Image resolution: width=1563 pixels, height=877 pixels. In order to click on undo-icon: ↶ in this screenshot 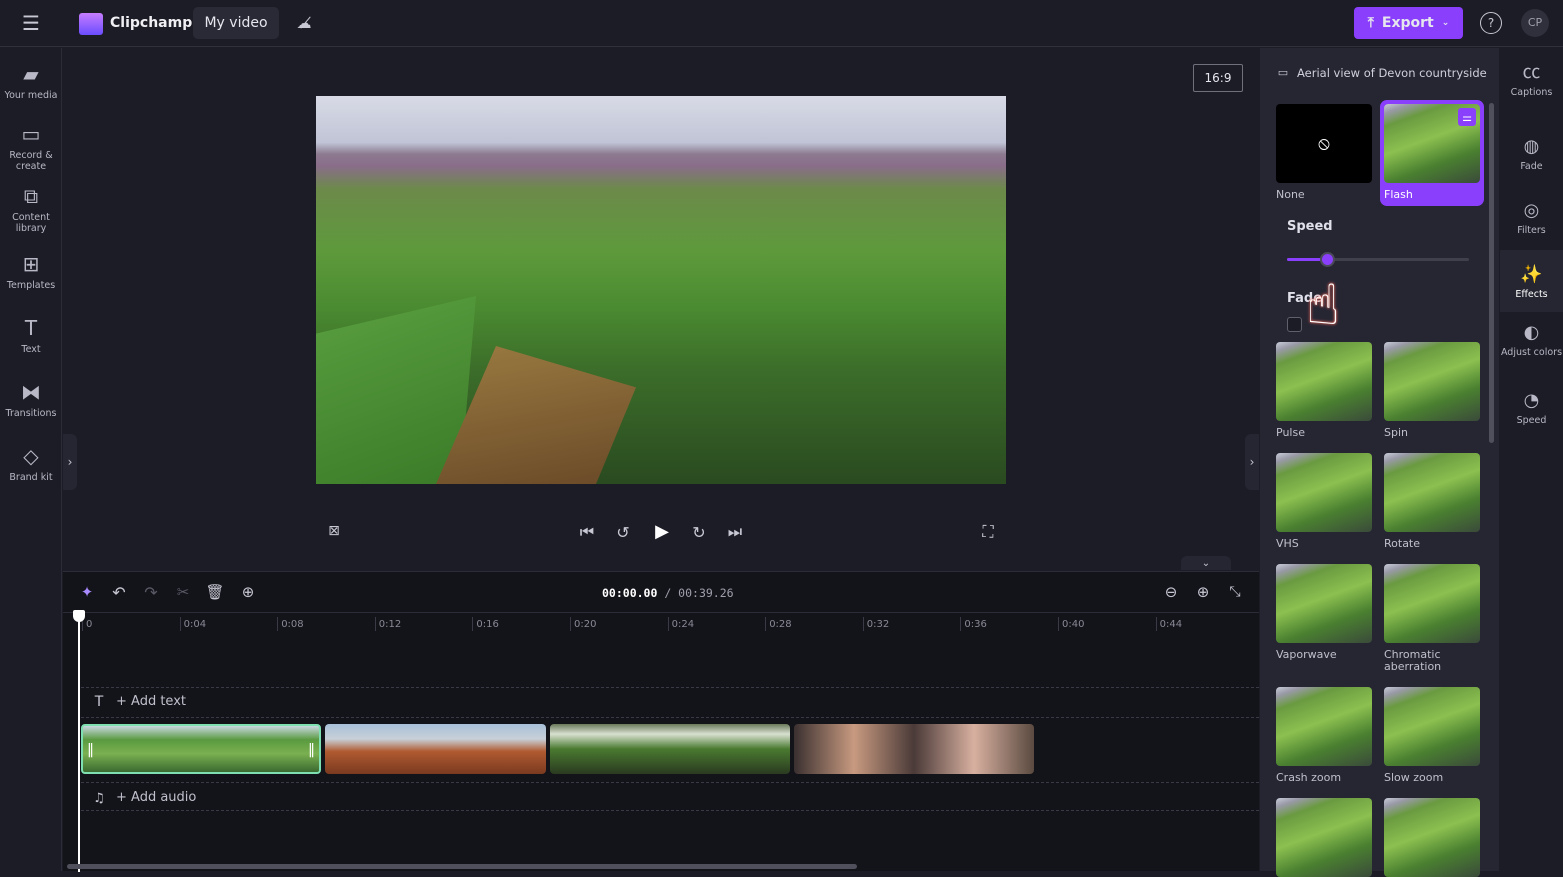, I will do `click(119, 592)`.